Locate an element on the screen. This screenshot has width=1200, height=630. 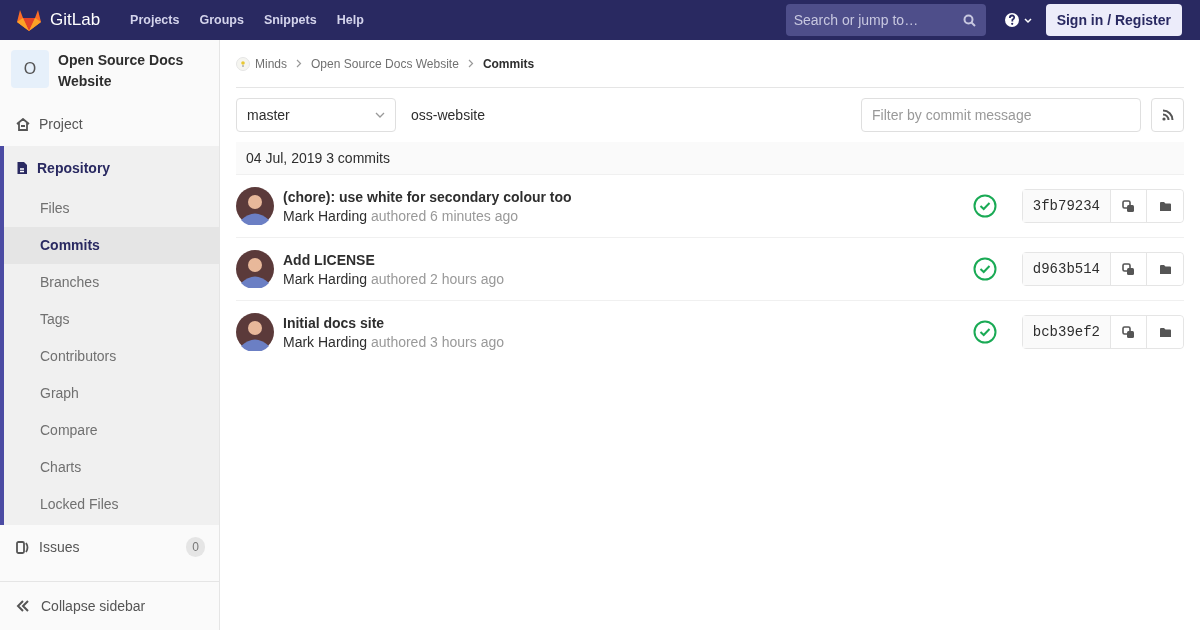
commit-time: authored 6 minutes ago is located at coordinates (444, 215).